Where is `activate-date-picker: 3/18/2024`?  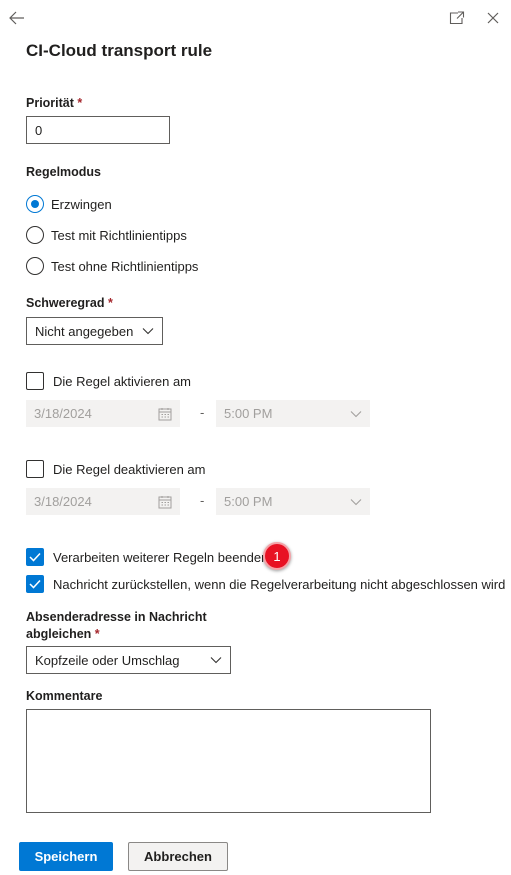 activate-date-picker: 3/18/2024 is located at coordinates (103, 413).